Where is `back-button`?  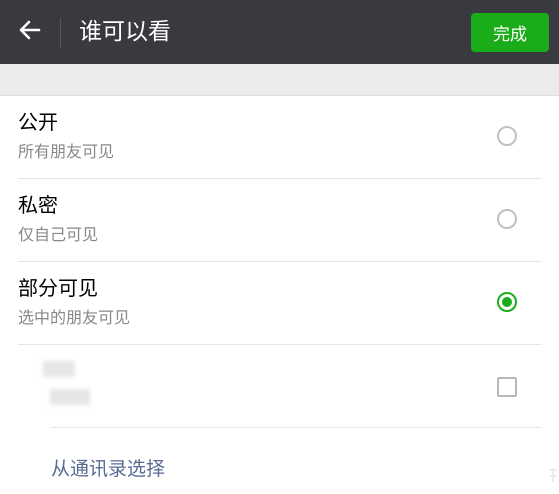 back-button is located at coordinates (30, 32).